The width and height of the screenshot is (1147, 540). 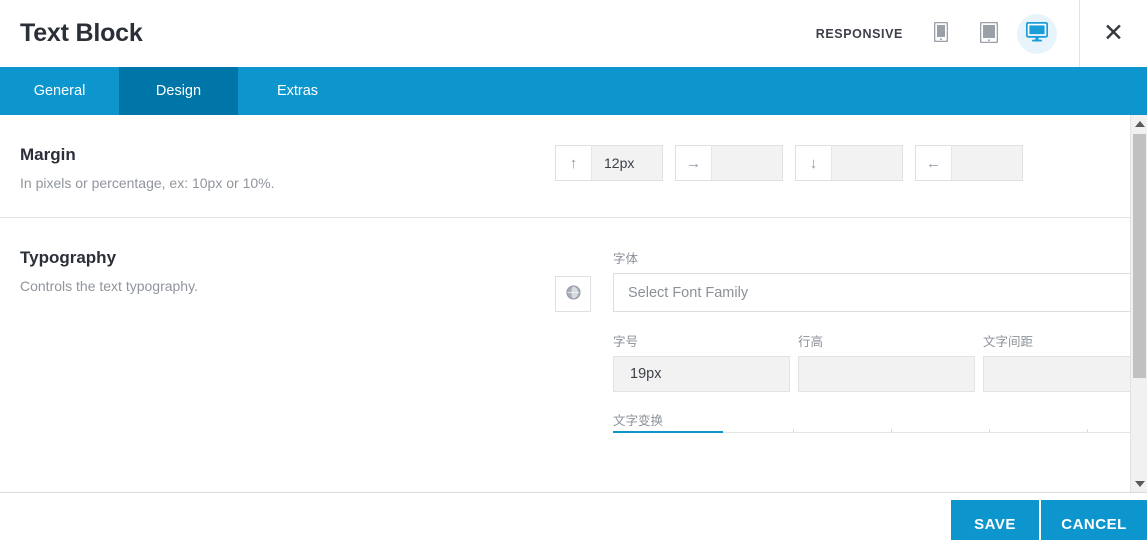 I want to click on triangle-down-icon, so click(x=1139, y=483).